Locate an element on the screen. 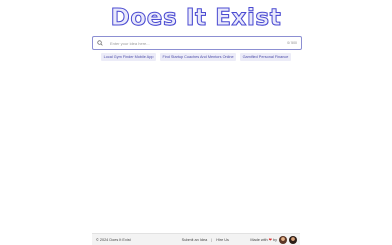  suggestion-chip: Find Startup Coaches And Mentors Online is located at coordinates (198, 57).